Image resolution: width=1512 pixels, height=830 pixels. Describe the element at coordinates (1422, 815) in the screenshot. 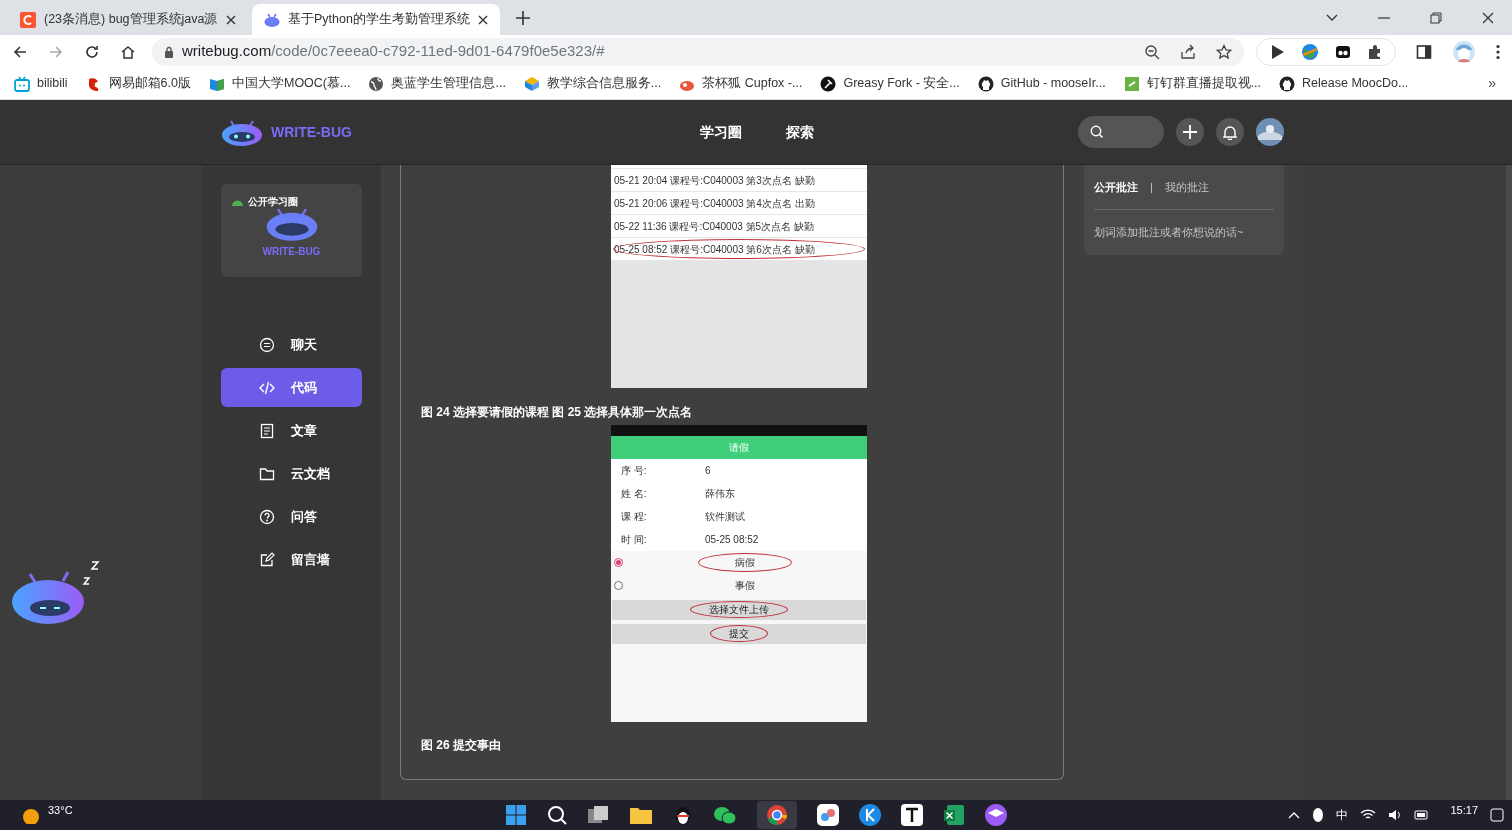

I see `battery-icon` at that location.